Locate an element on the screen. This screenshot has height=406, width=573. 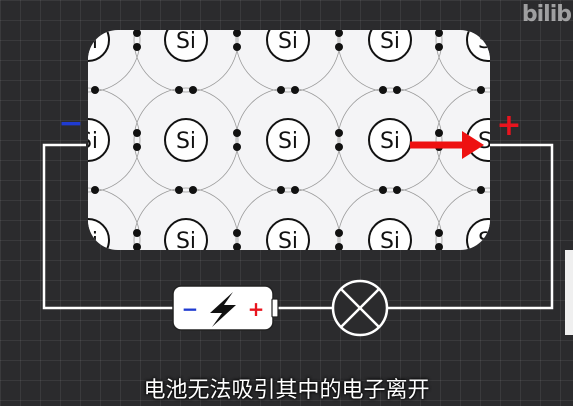
battery-negative-label: − is located at coordinates (190, 309).